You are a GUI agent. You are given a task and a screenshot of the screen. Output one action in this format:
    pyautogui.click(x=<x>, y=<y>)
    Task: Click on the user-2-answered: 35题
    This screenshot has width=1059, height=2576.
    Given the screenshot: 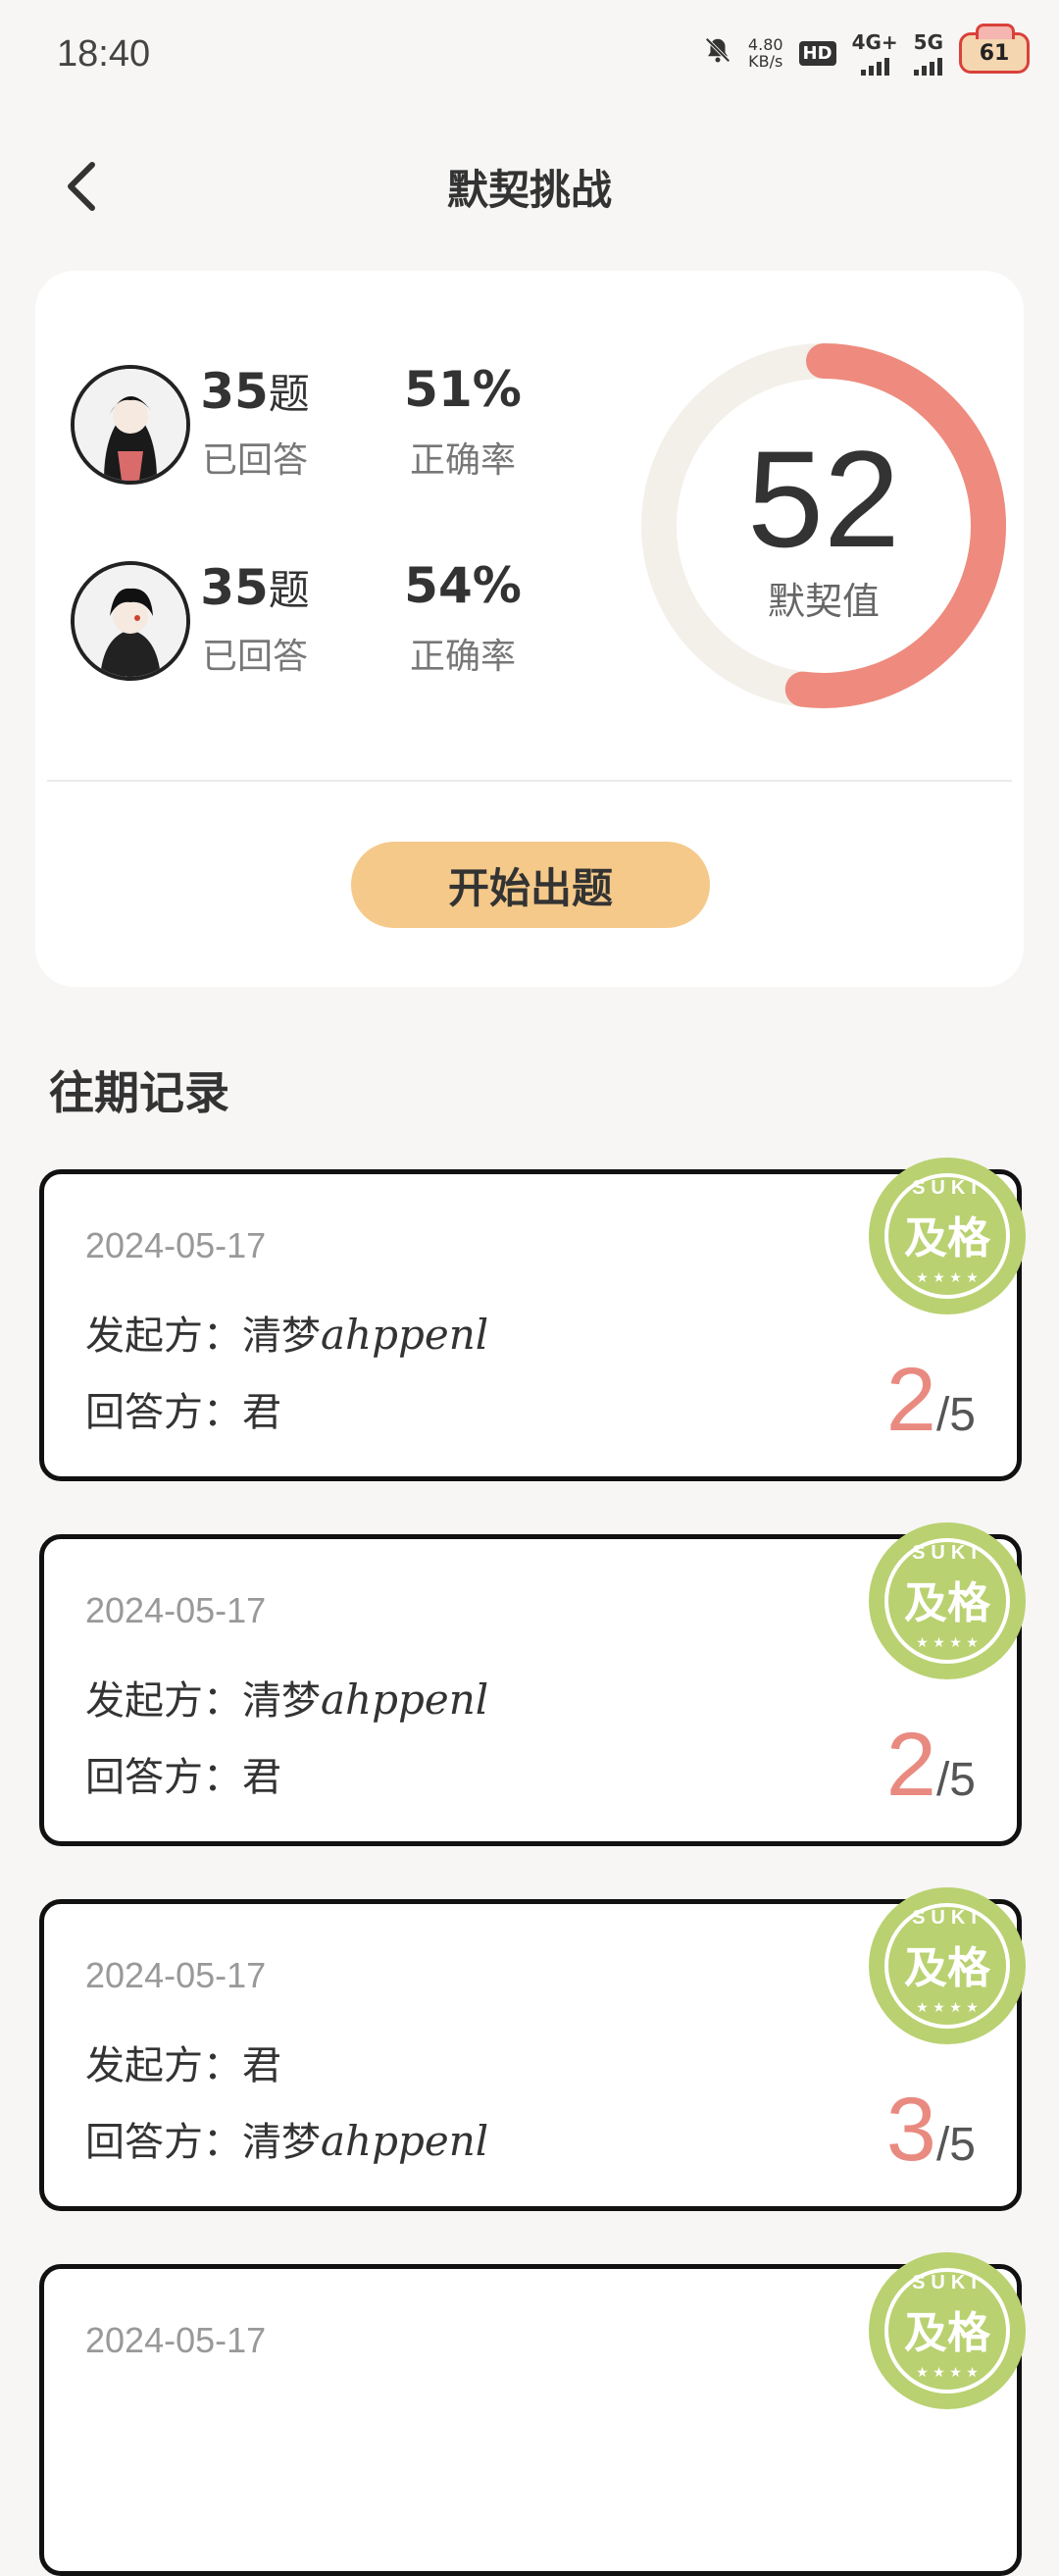 What is the action you would take?
    pyautogui.click(x=255, y=587)
    